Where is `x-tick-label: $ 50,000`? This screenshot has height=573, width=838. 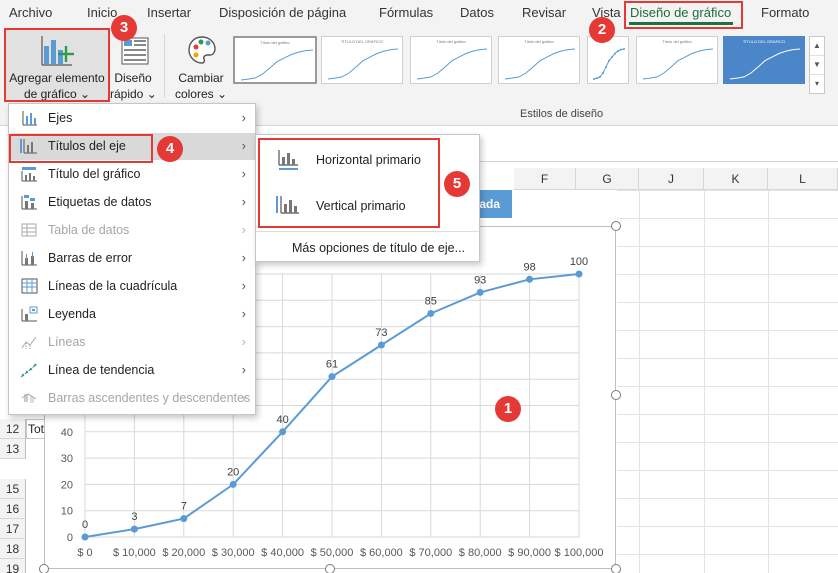 x-tick-label: $ 50,000 is located at coordinates (332, 553).